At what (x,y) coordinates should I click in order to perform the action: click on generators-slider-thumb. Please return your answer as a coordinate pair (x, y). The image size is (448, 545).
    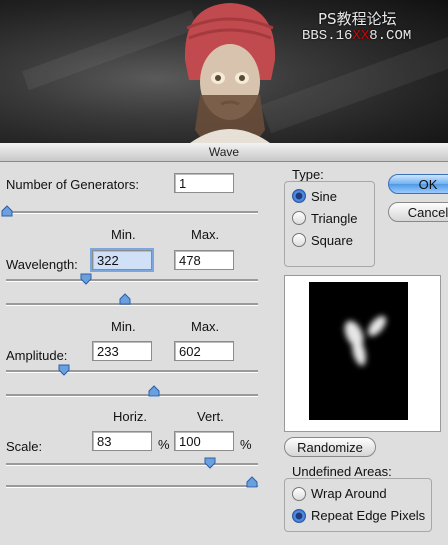
    Looking at the image, I should click on (7, 211).